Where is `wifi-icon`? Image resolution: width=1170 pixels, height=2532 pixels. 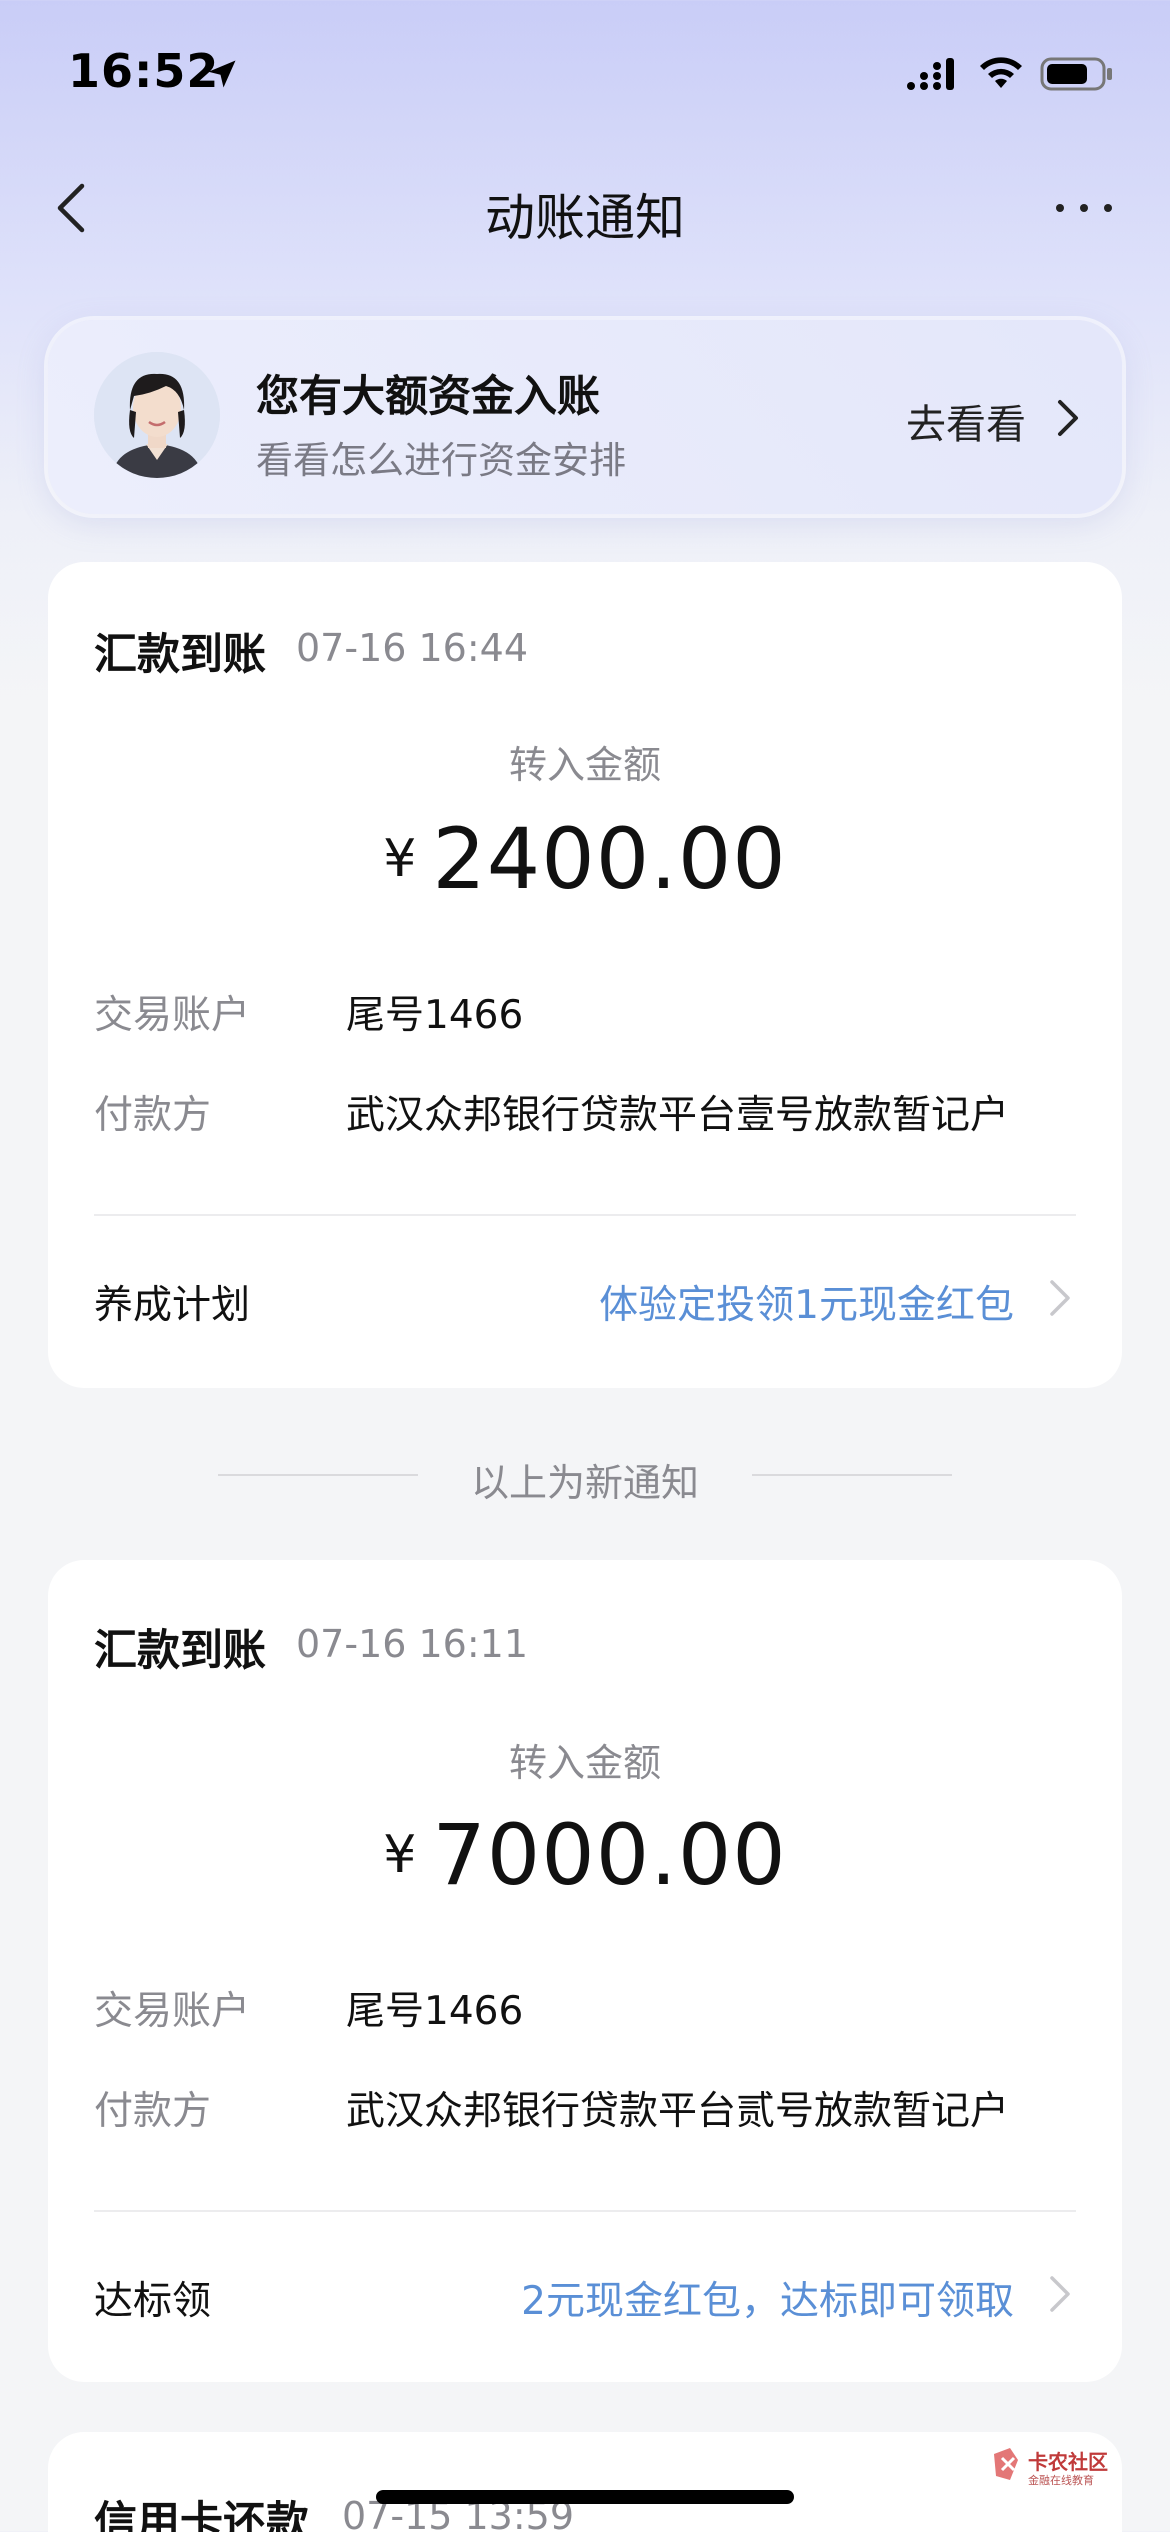 wifi-icon is located at coordinates (1001, 72).